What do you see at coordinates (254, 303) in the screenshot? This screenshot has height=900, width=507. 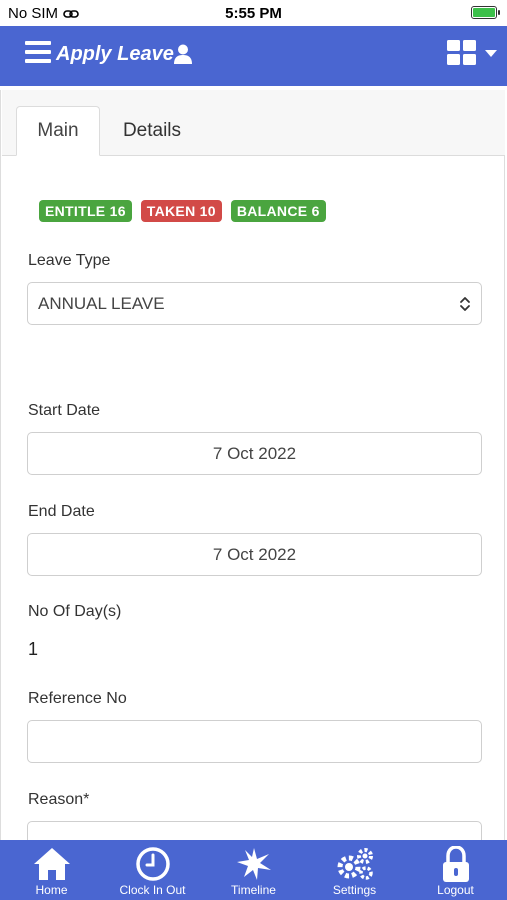 I see `leave-type-select: ANNUAL LEAVE` at bounding box center [254, 303].